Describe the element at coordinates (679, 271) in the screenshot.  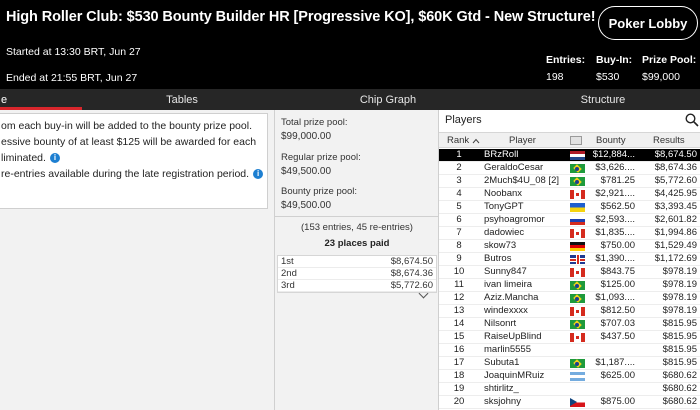
I see `player-results: $978.19` at that location.